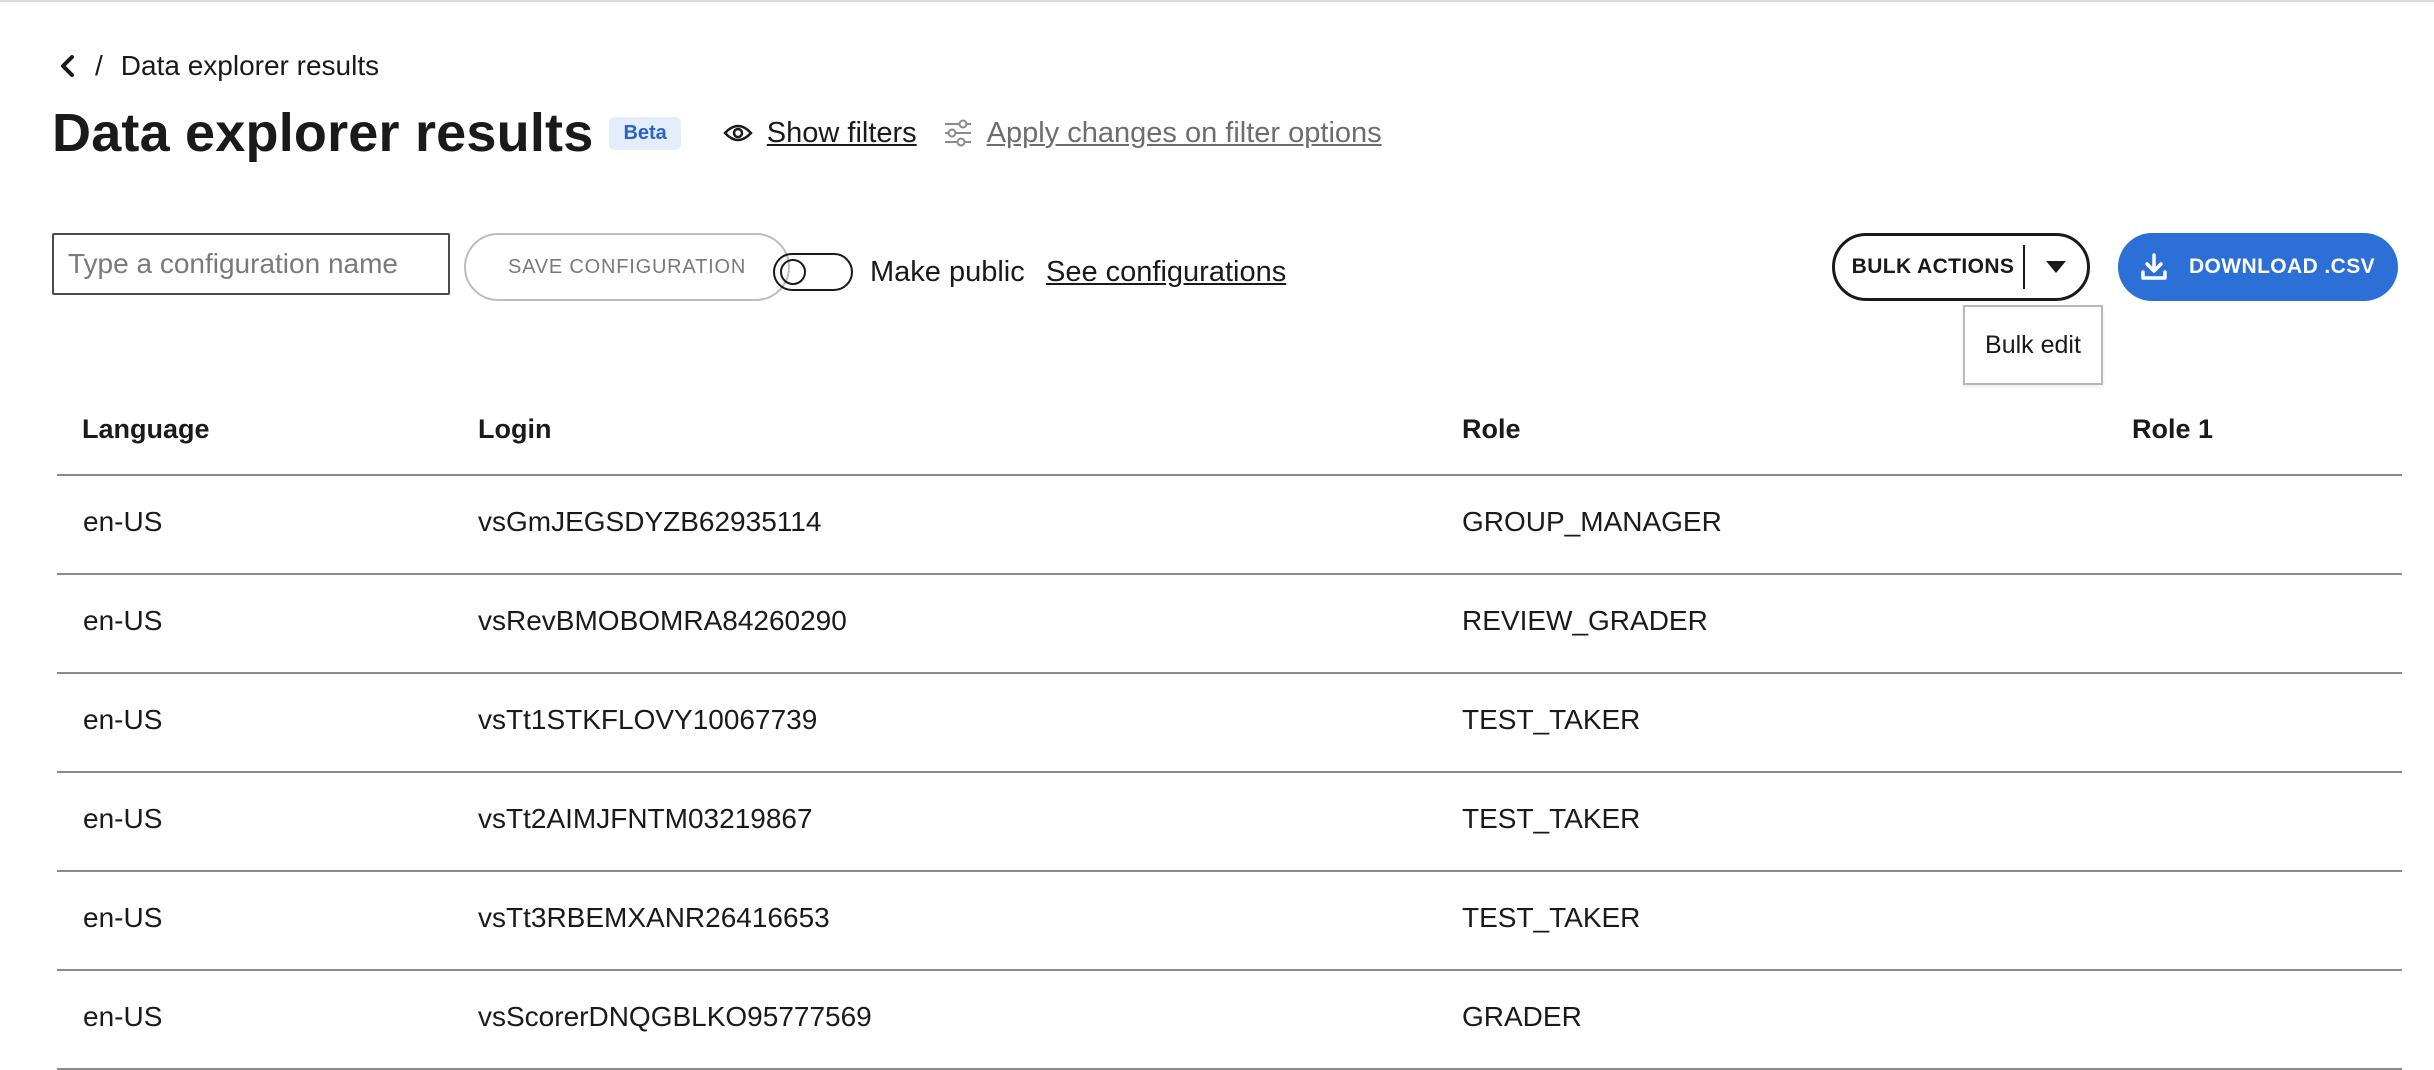 Image resolution: width=2434 pixels, height=1070 pixels. Describe the element at coordinates (675, 1016) in the screenshot. I see `cell-login: vsScorerDNQGBLKO95777569` at that location.